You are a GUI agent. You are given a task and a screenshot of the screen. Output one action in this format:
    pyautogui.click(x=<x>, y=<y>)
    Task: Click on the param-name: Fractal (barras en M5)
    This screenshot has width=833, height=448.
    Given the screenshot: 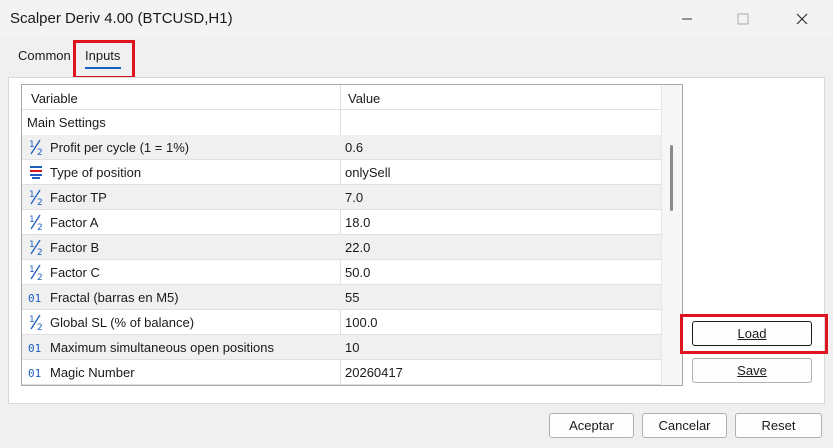 What is the action you would take?
    pyautogui.click(x=114, y=297)
    